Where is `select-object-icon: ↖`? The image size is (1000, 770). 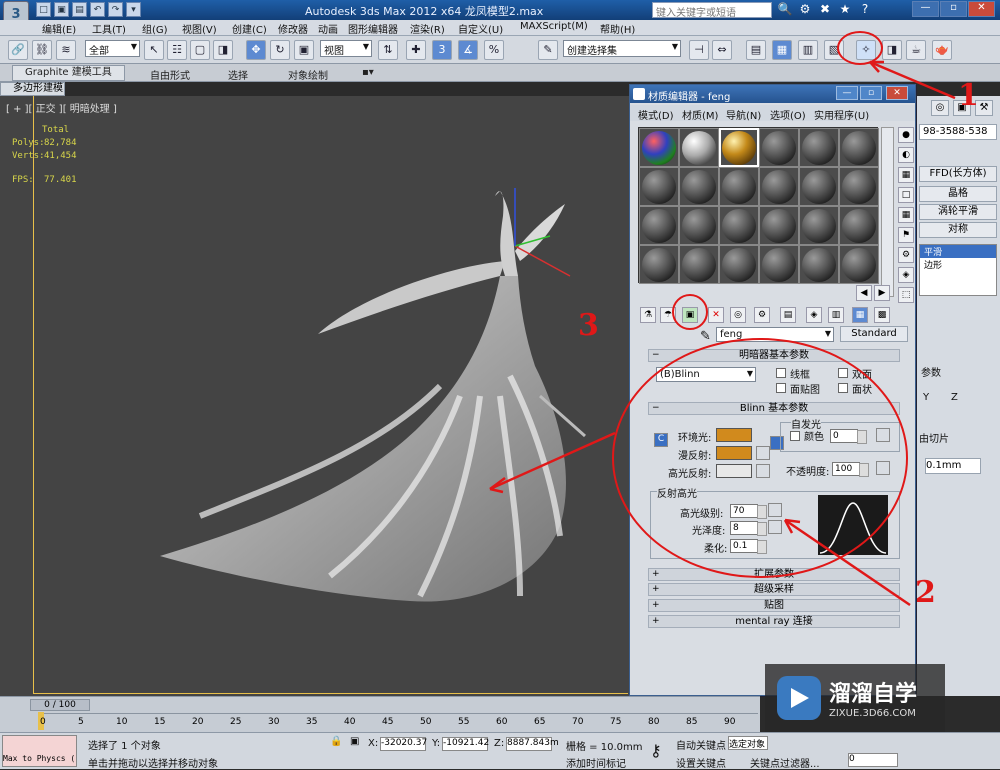
select-object-icon: ↖ is located at coordinates (154, 50).